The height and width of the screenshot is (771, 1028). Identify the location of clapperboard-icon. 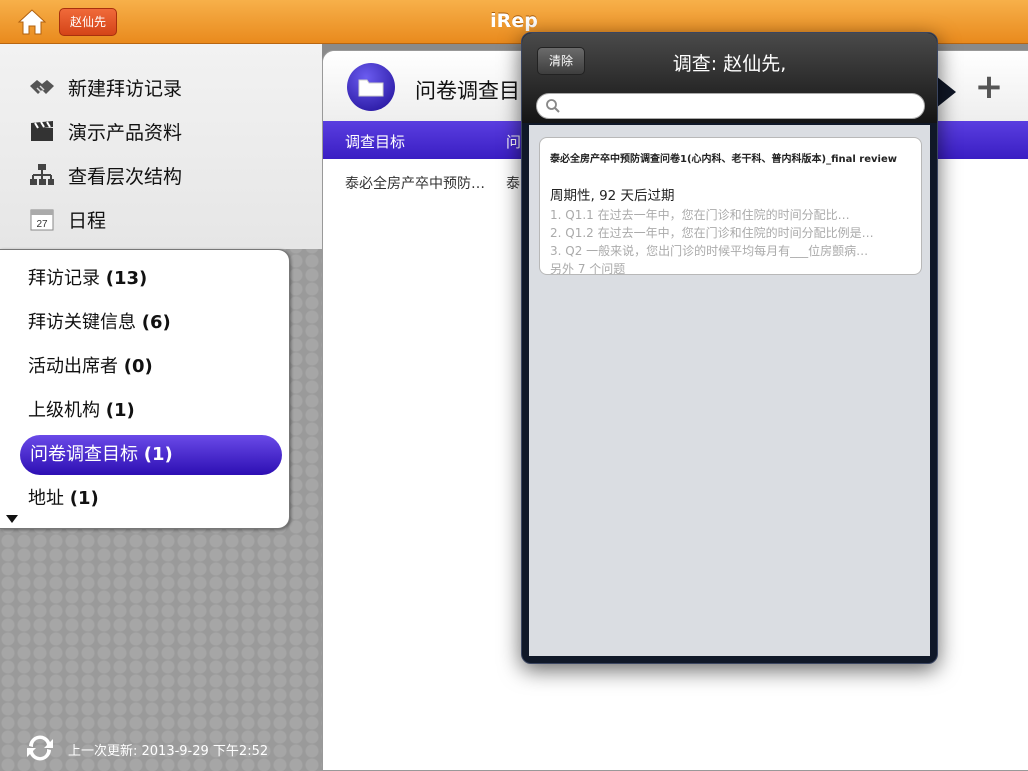
(42, 131).